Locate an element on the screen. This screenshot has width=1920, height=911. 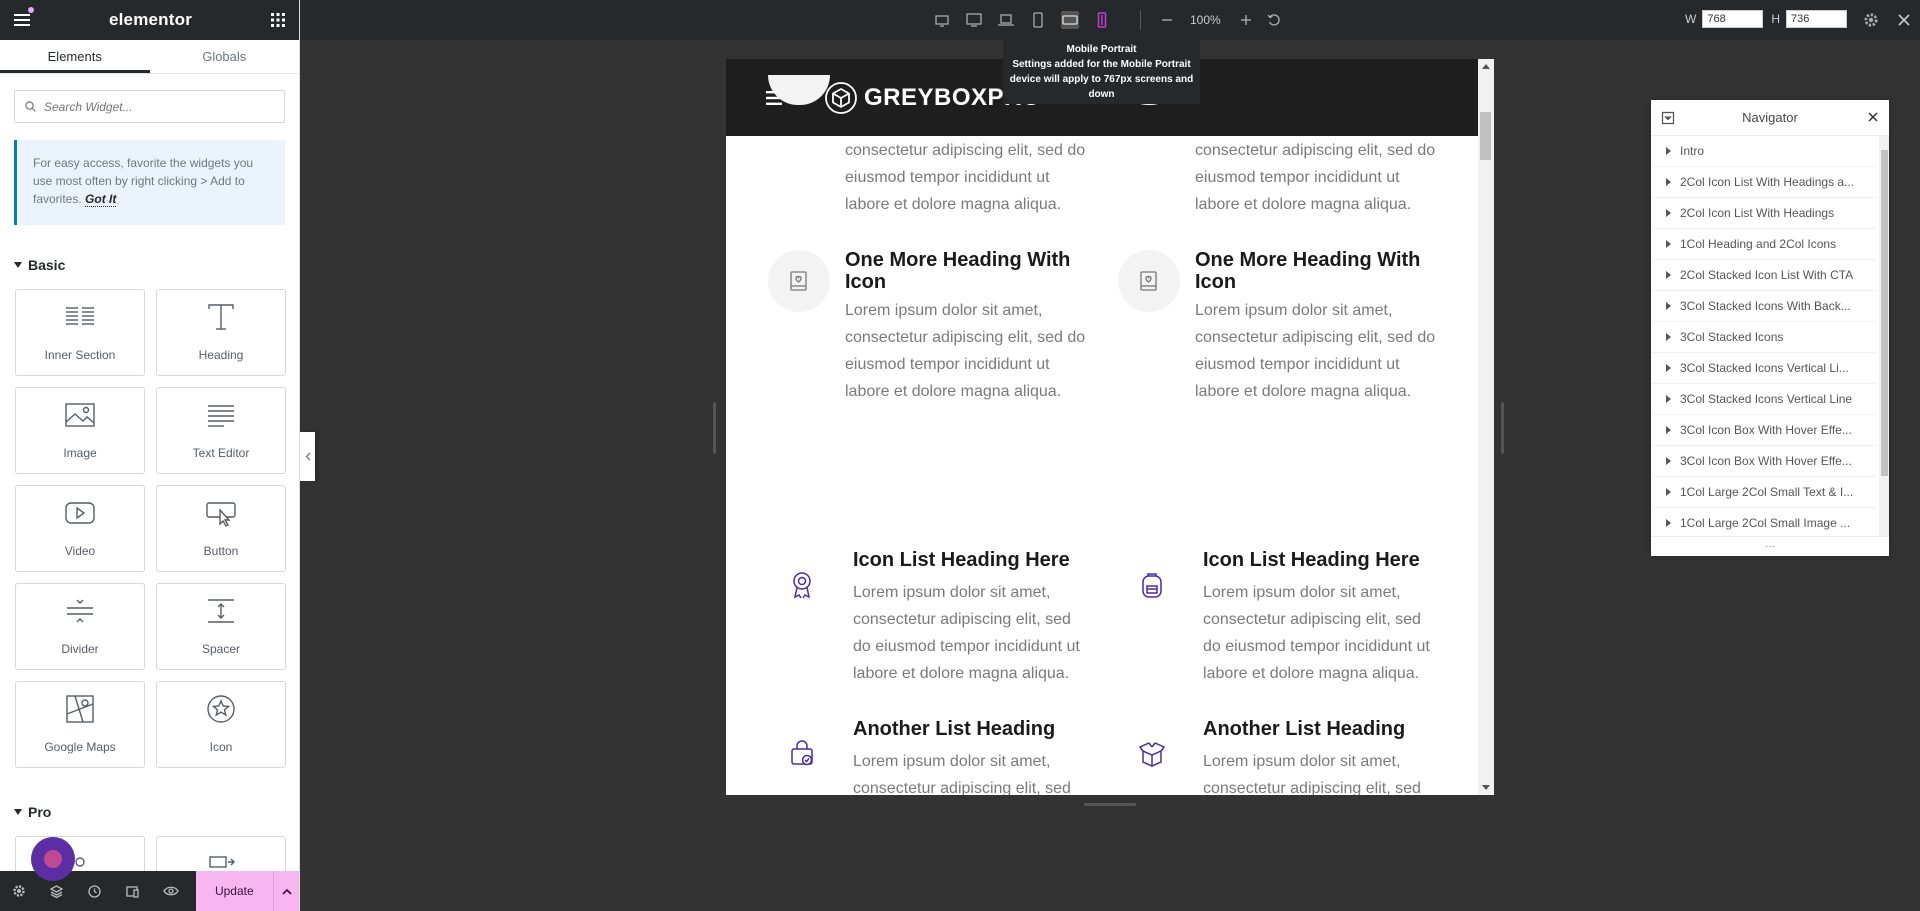
collapse-all-icon is located at coordinates (1668, 118).